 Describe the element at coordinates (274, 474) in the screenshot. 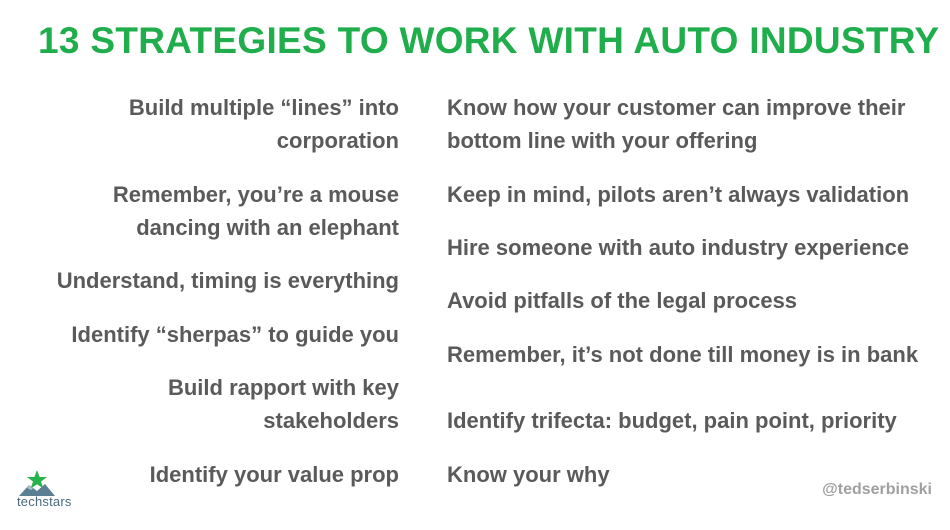

I see `left-item-6: Identify your value prop` at that location.